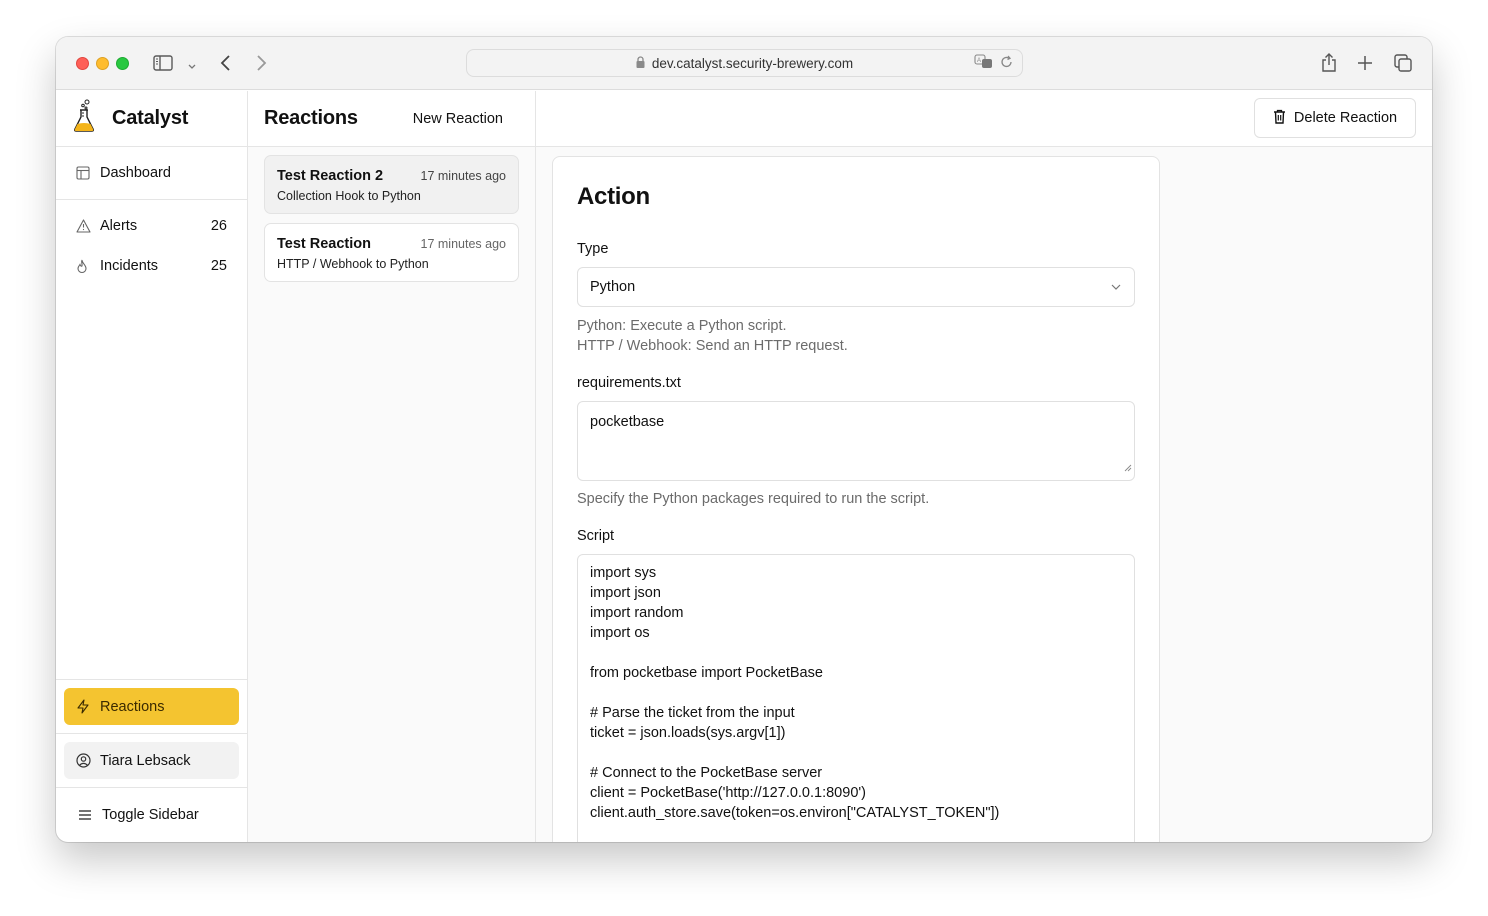 The width and height of the screenshot is (1488, 916). I want to click on flask-logo-icon, so click(84, 118).